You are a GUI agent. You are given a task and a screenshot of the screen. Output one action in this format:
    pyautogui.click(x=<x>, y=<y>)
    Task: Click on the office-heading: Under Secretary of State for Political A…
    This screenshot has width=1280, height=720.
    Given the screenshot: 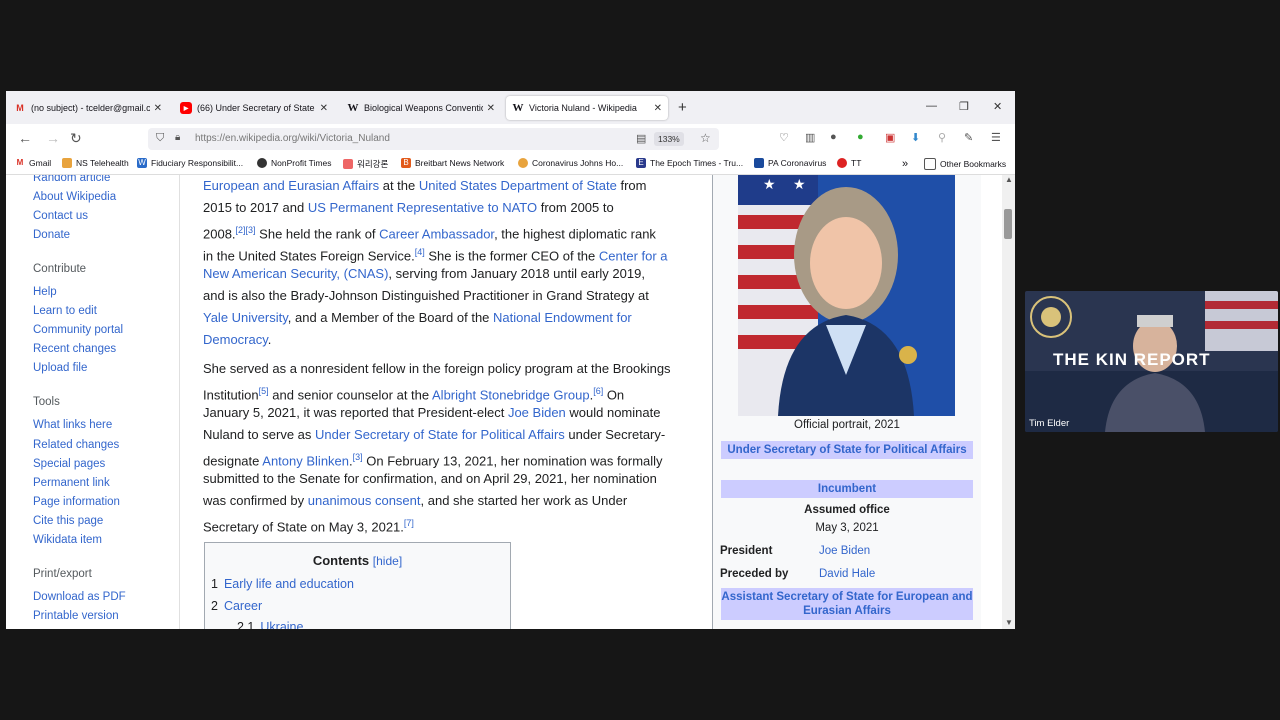 What is the action you would take?
    pyautogui.click(x=847, y=450)
    